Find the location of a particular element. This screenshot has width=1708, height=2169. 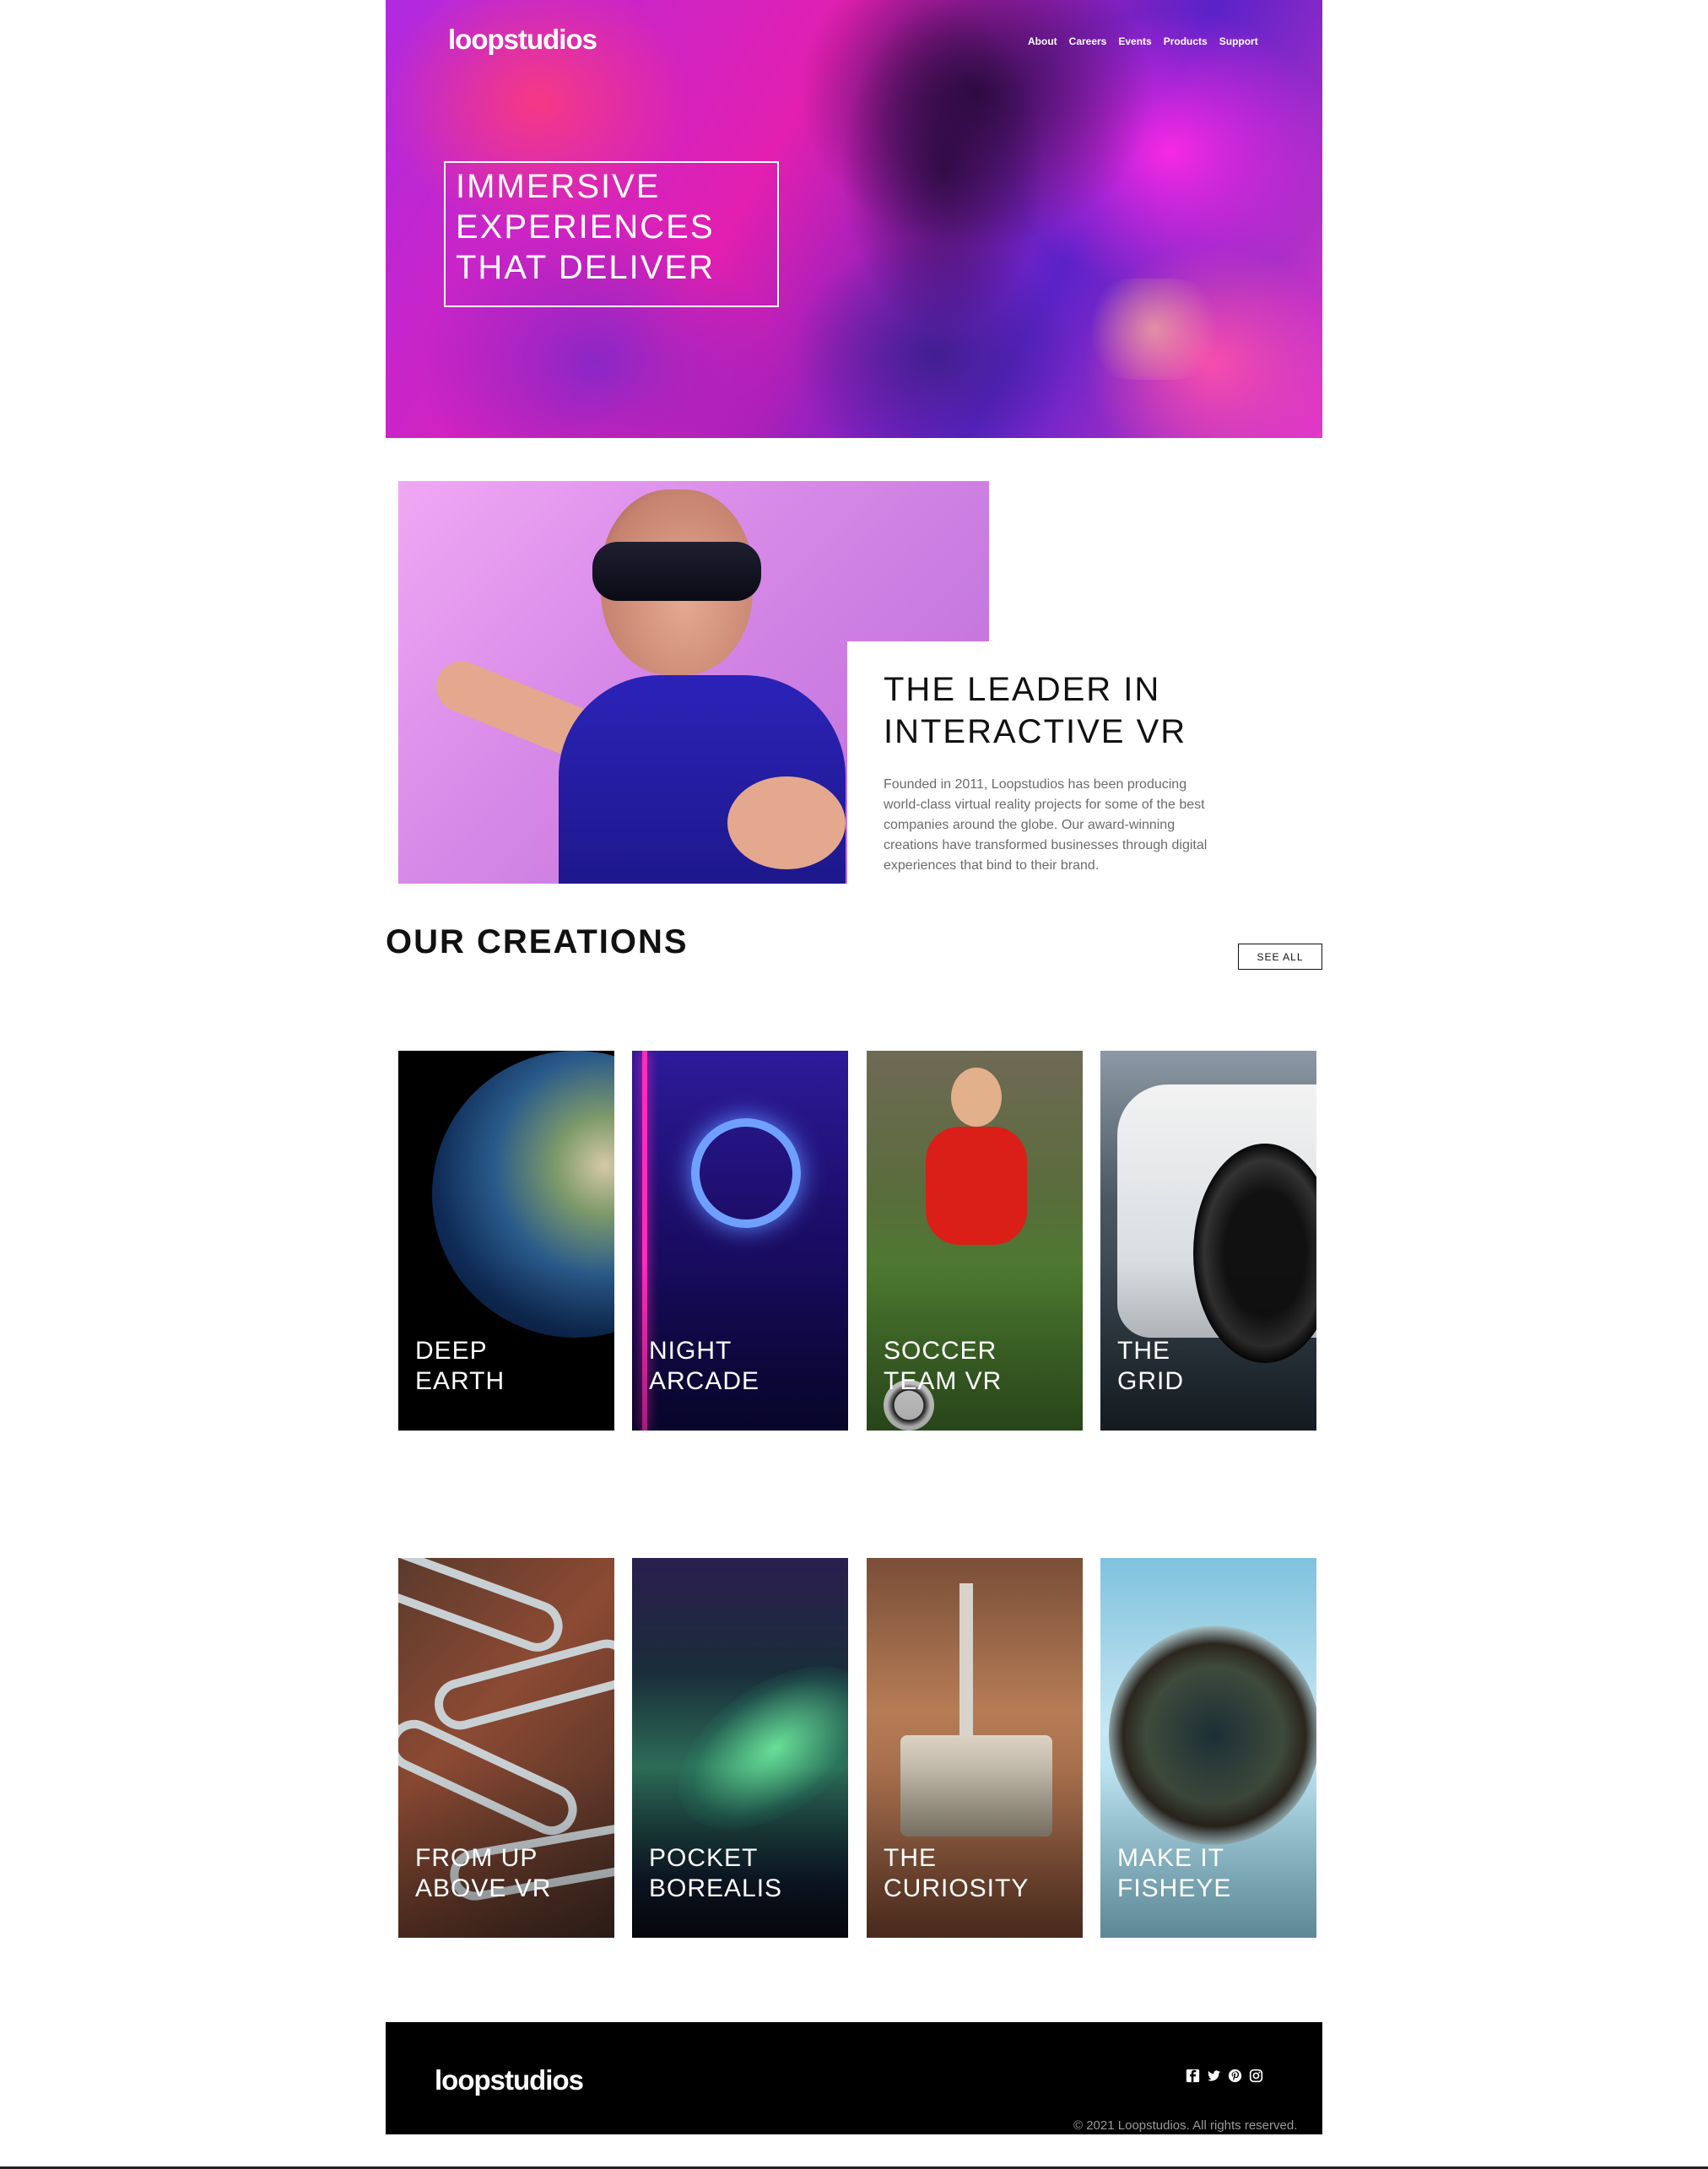

nav-products: Products is located at coordinates (1186, 41).